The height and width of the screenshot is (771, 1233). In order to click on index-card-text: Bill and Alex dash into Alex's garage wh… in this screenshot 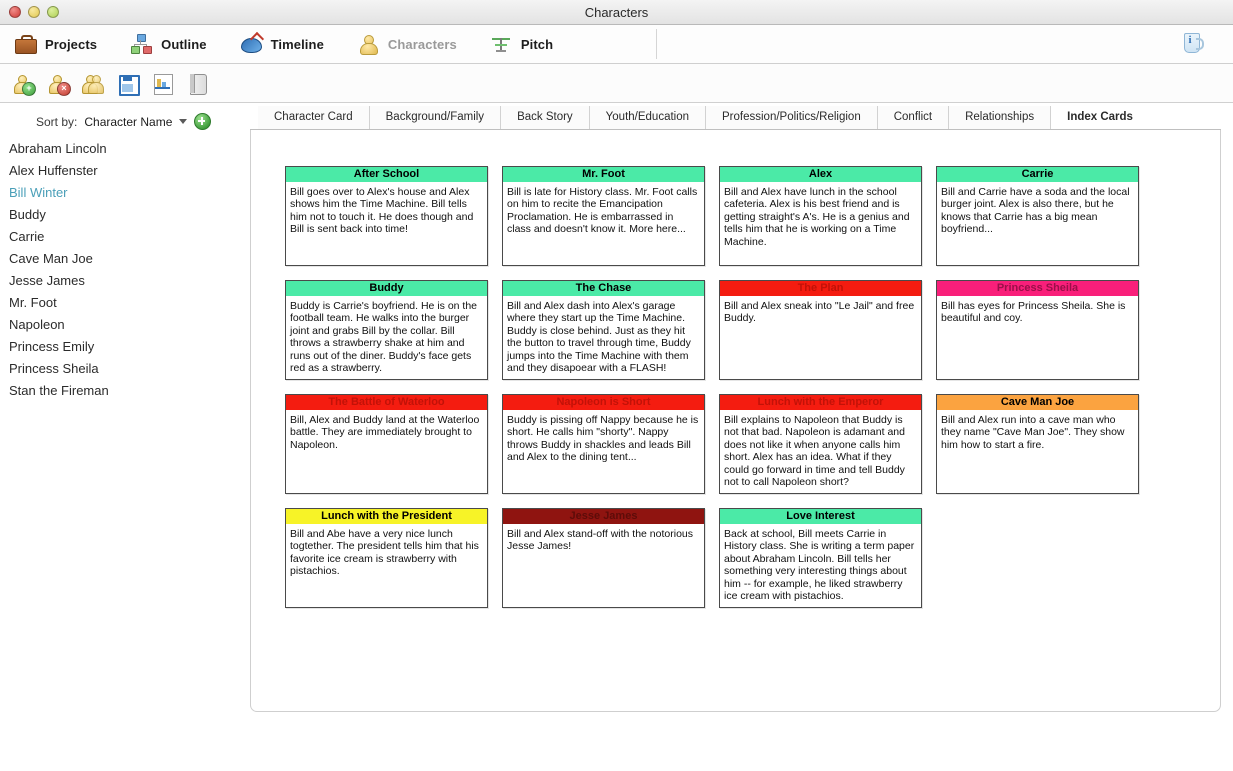, I will do `click(603, 337)`.